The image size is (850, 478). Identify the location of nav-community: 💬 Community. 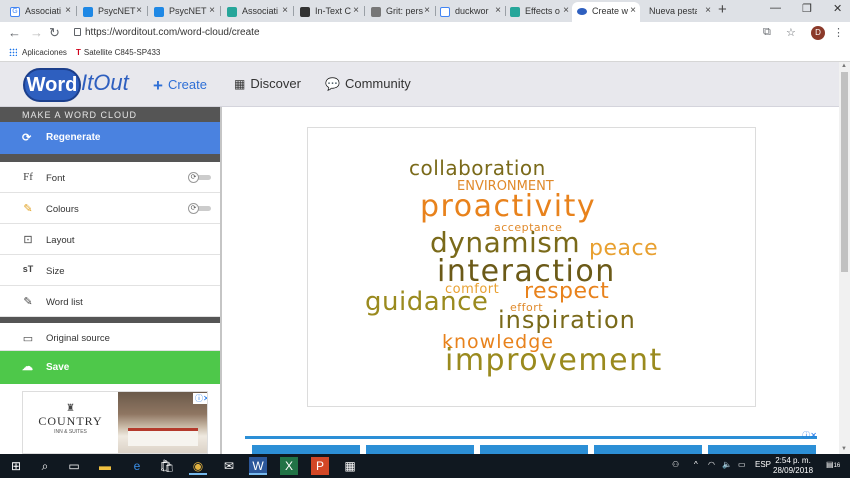
(368, 83).